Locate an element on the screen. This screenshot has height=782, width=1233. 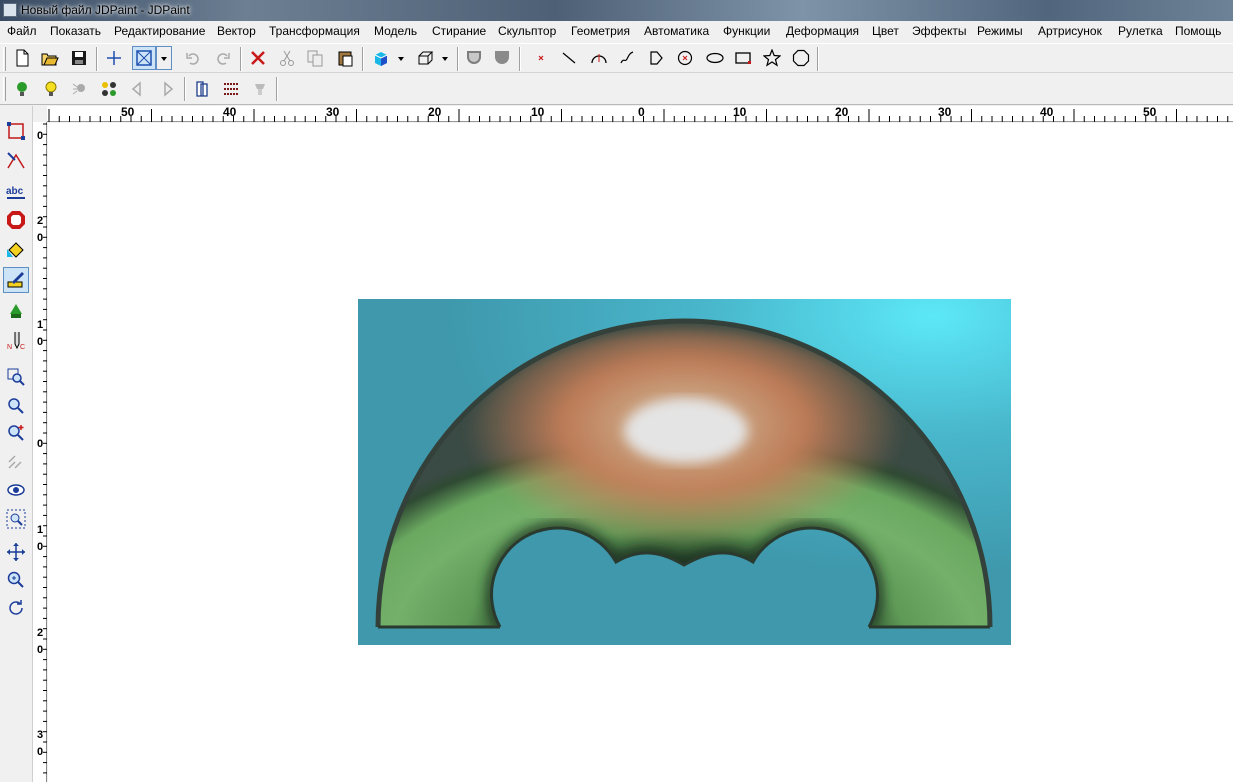
spline-icon is located at coordinates (627, 58).